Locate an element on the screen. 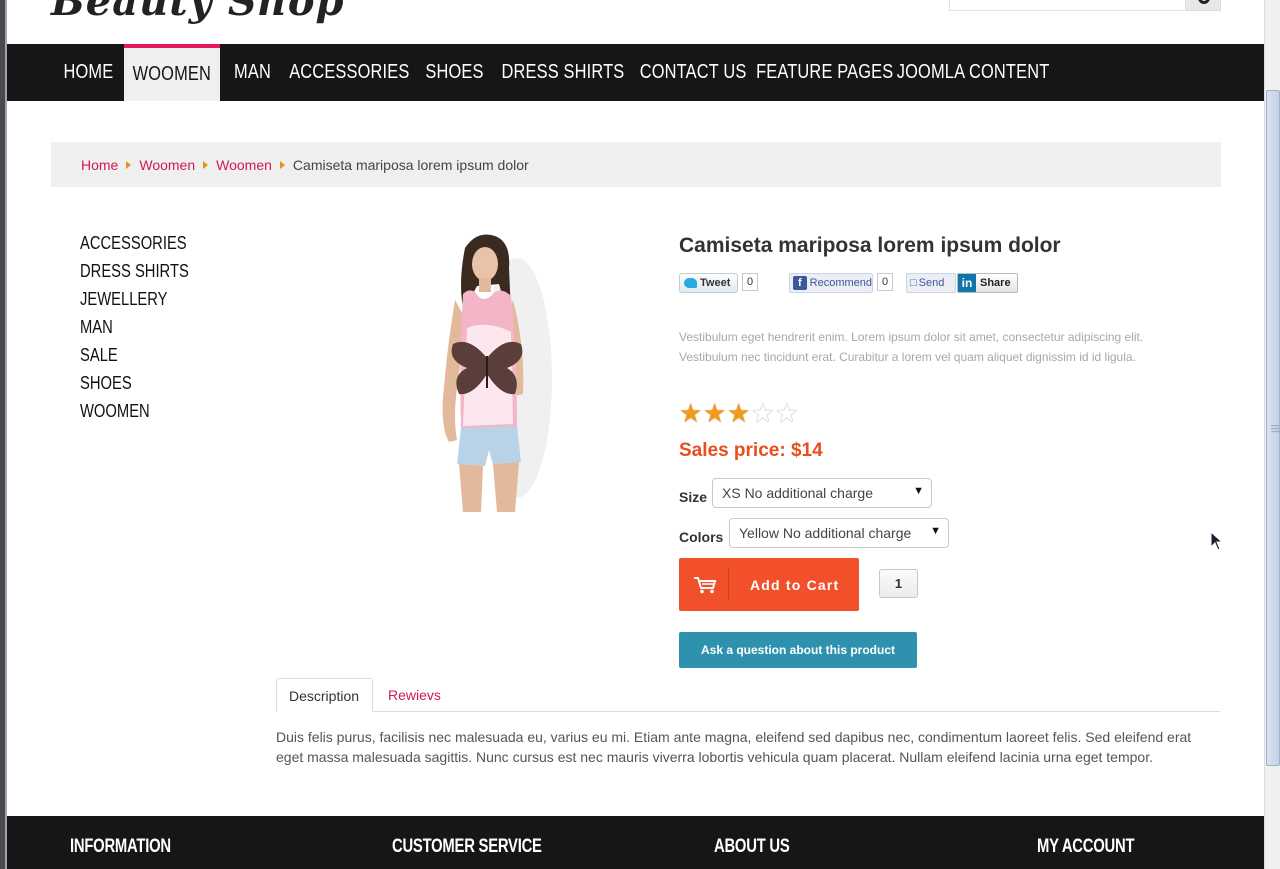 The image size is (1280, 869). recommend-count: 0 is located at coordinates (885, 282).